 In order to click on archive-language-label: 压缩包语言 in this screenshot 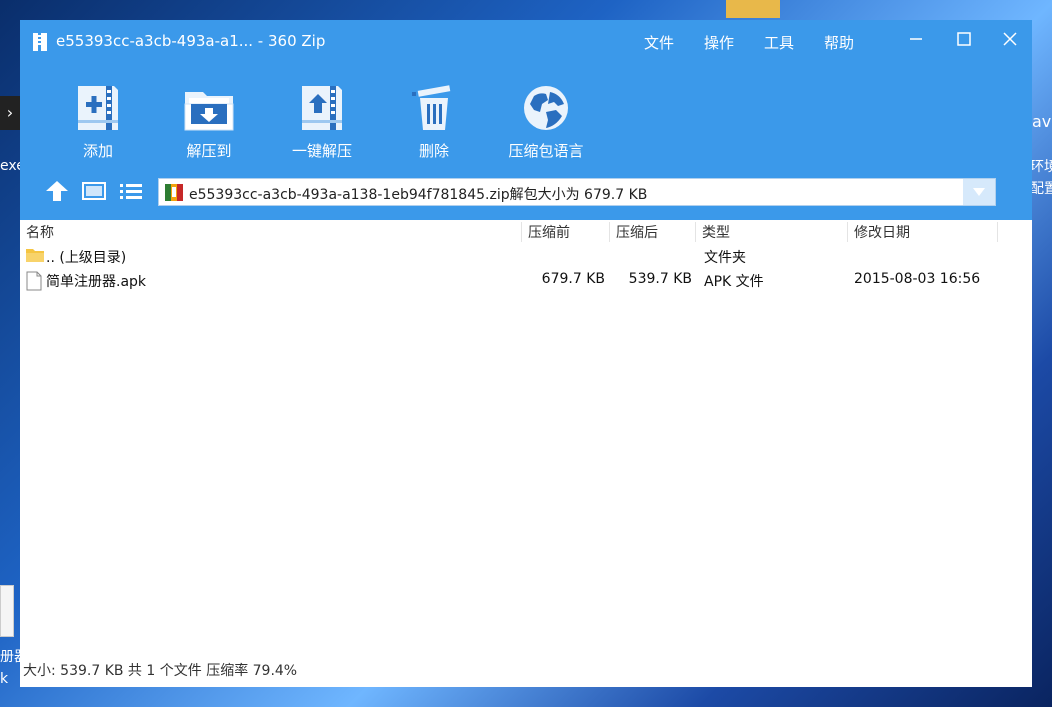, I will do `click(546, 151)`.